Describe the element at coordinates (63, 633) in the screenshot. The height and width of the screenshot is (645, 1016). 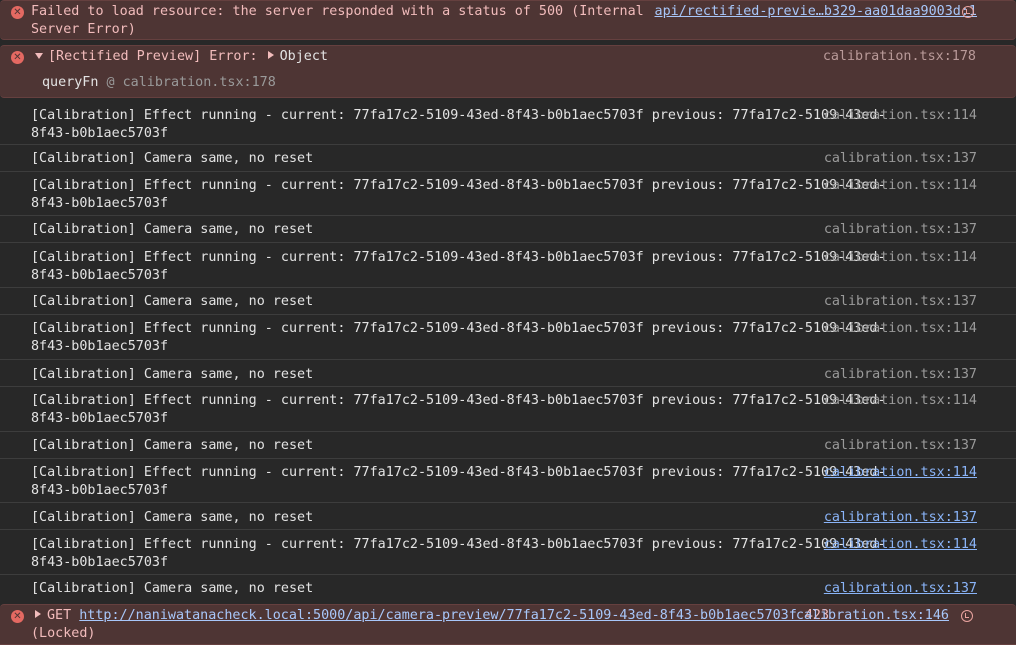
I see `request-status-text: (Locked)` at that location.